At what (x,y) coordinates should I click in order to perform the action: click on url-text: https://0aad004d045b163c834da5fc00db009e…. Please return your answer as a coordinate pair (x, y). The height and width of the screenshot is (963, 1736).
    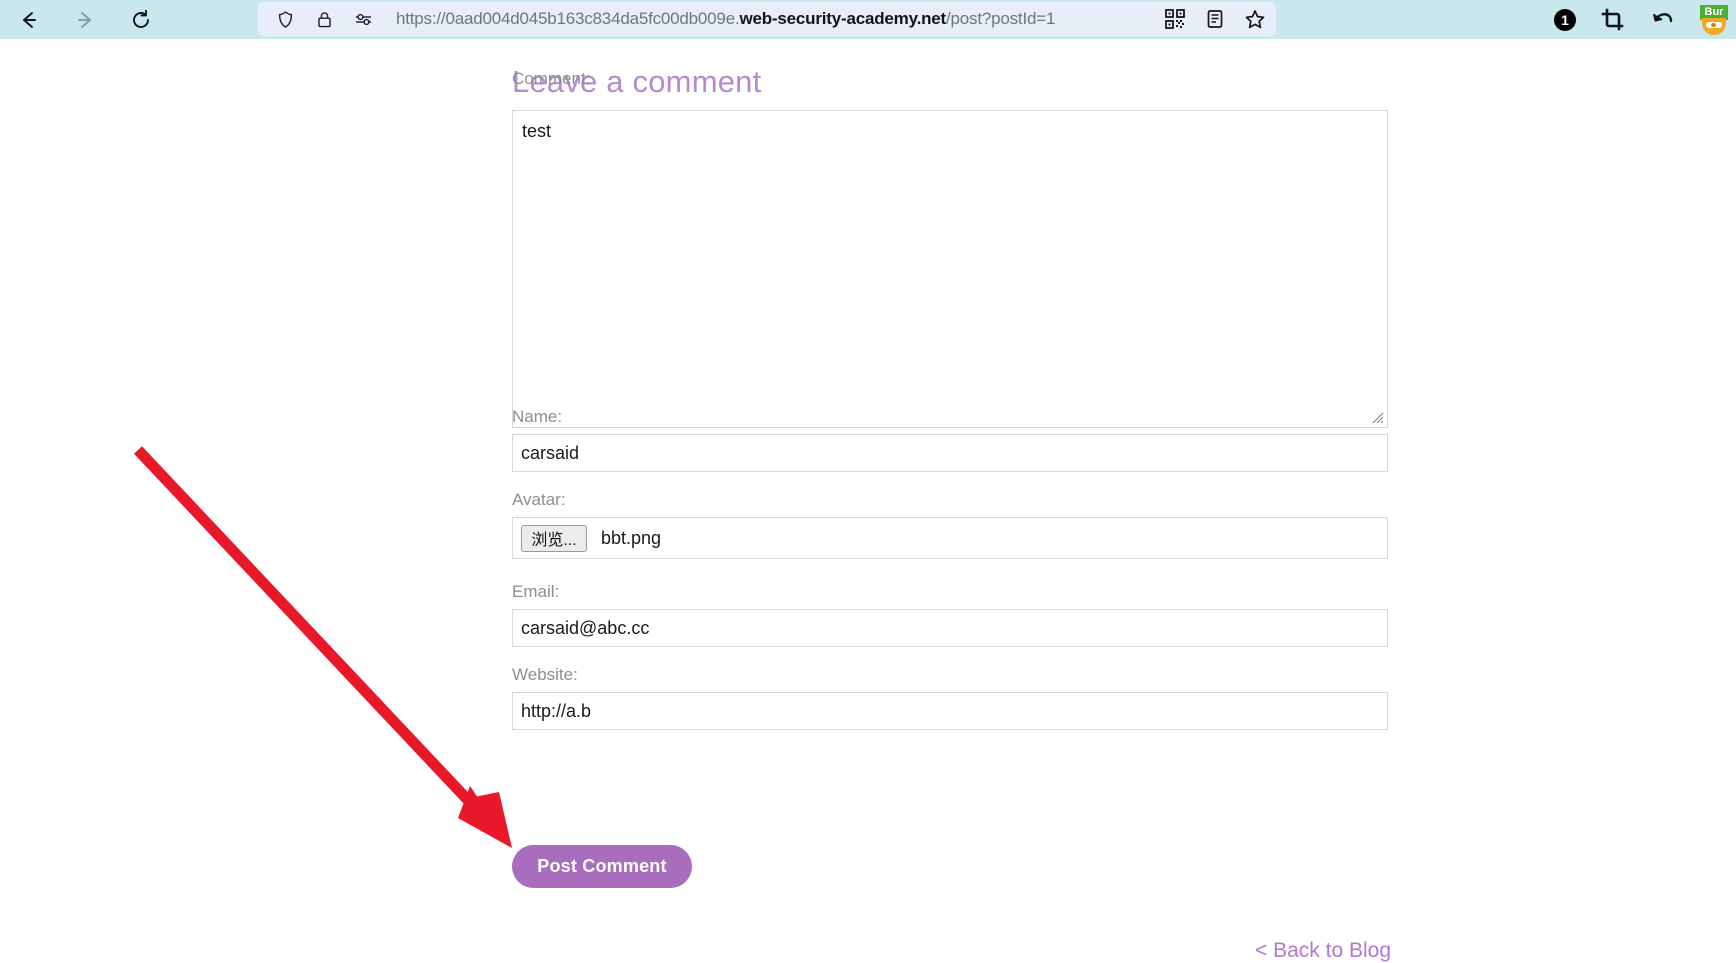
    Looking at the image, I should click on (725, 19).